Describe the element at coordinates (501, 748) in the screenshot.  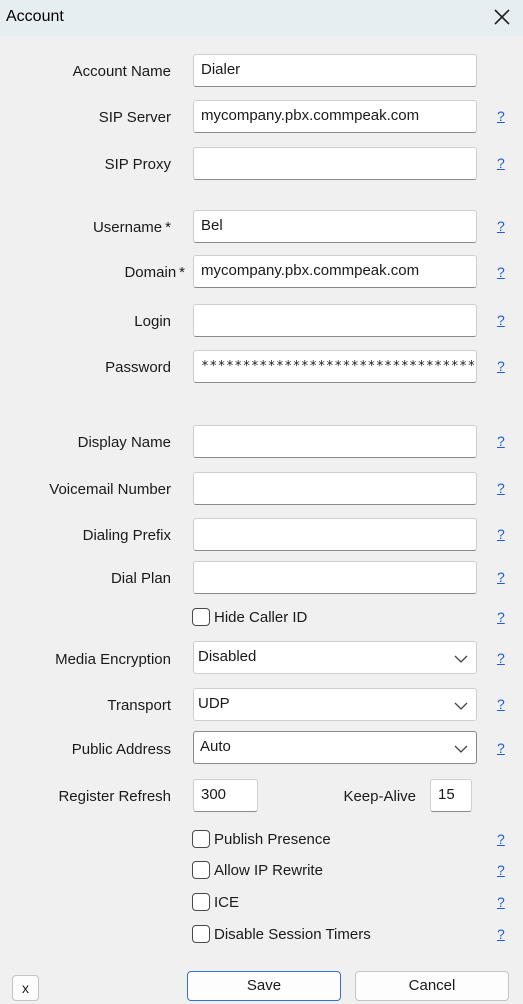
I see `public-address-help-link: ?` at that location.